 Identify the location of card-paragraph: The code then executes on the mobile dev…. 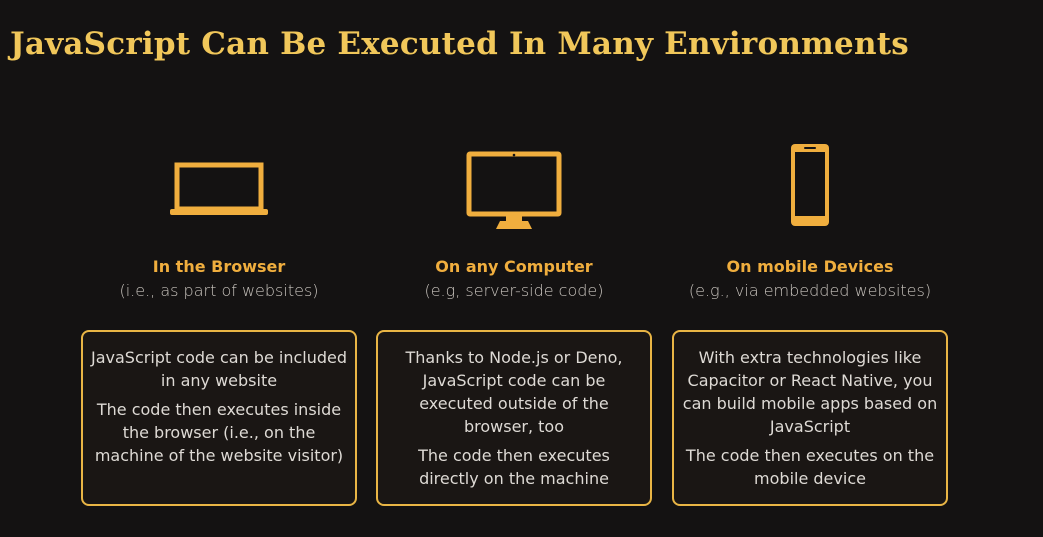
(810, 467).